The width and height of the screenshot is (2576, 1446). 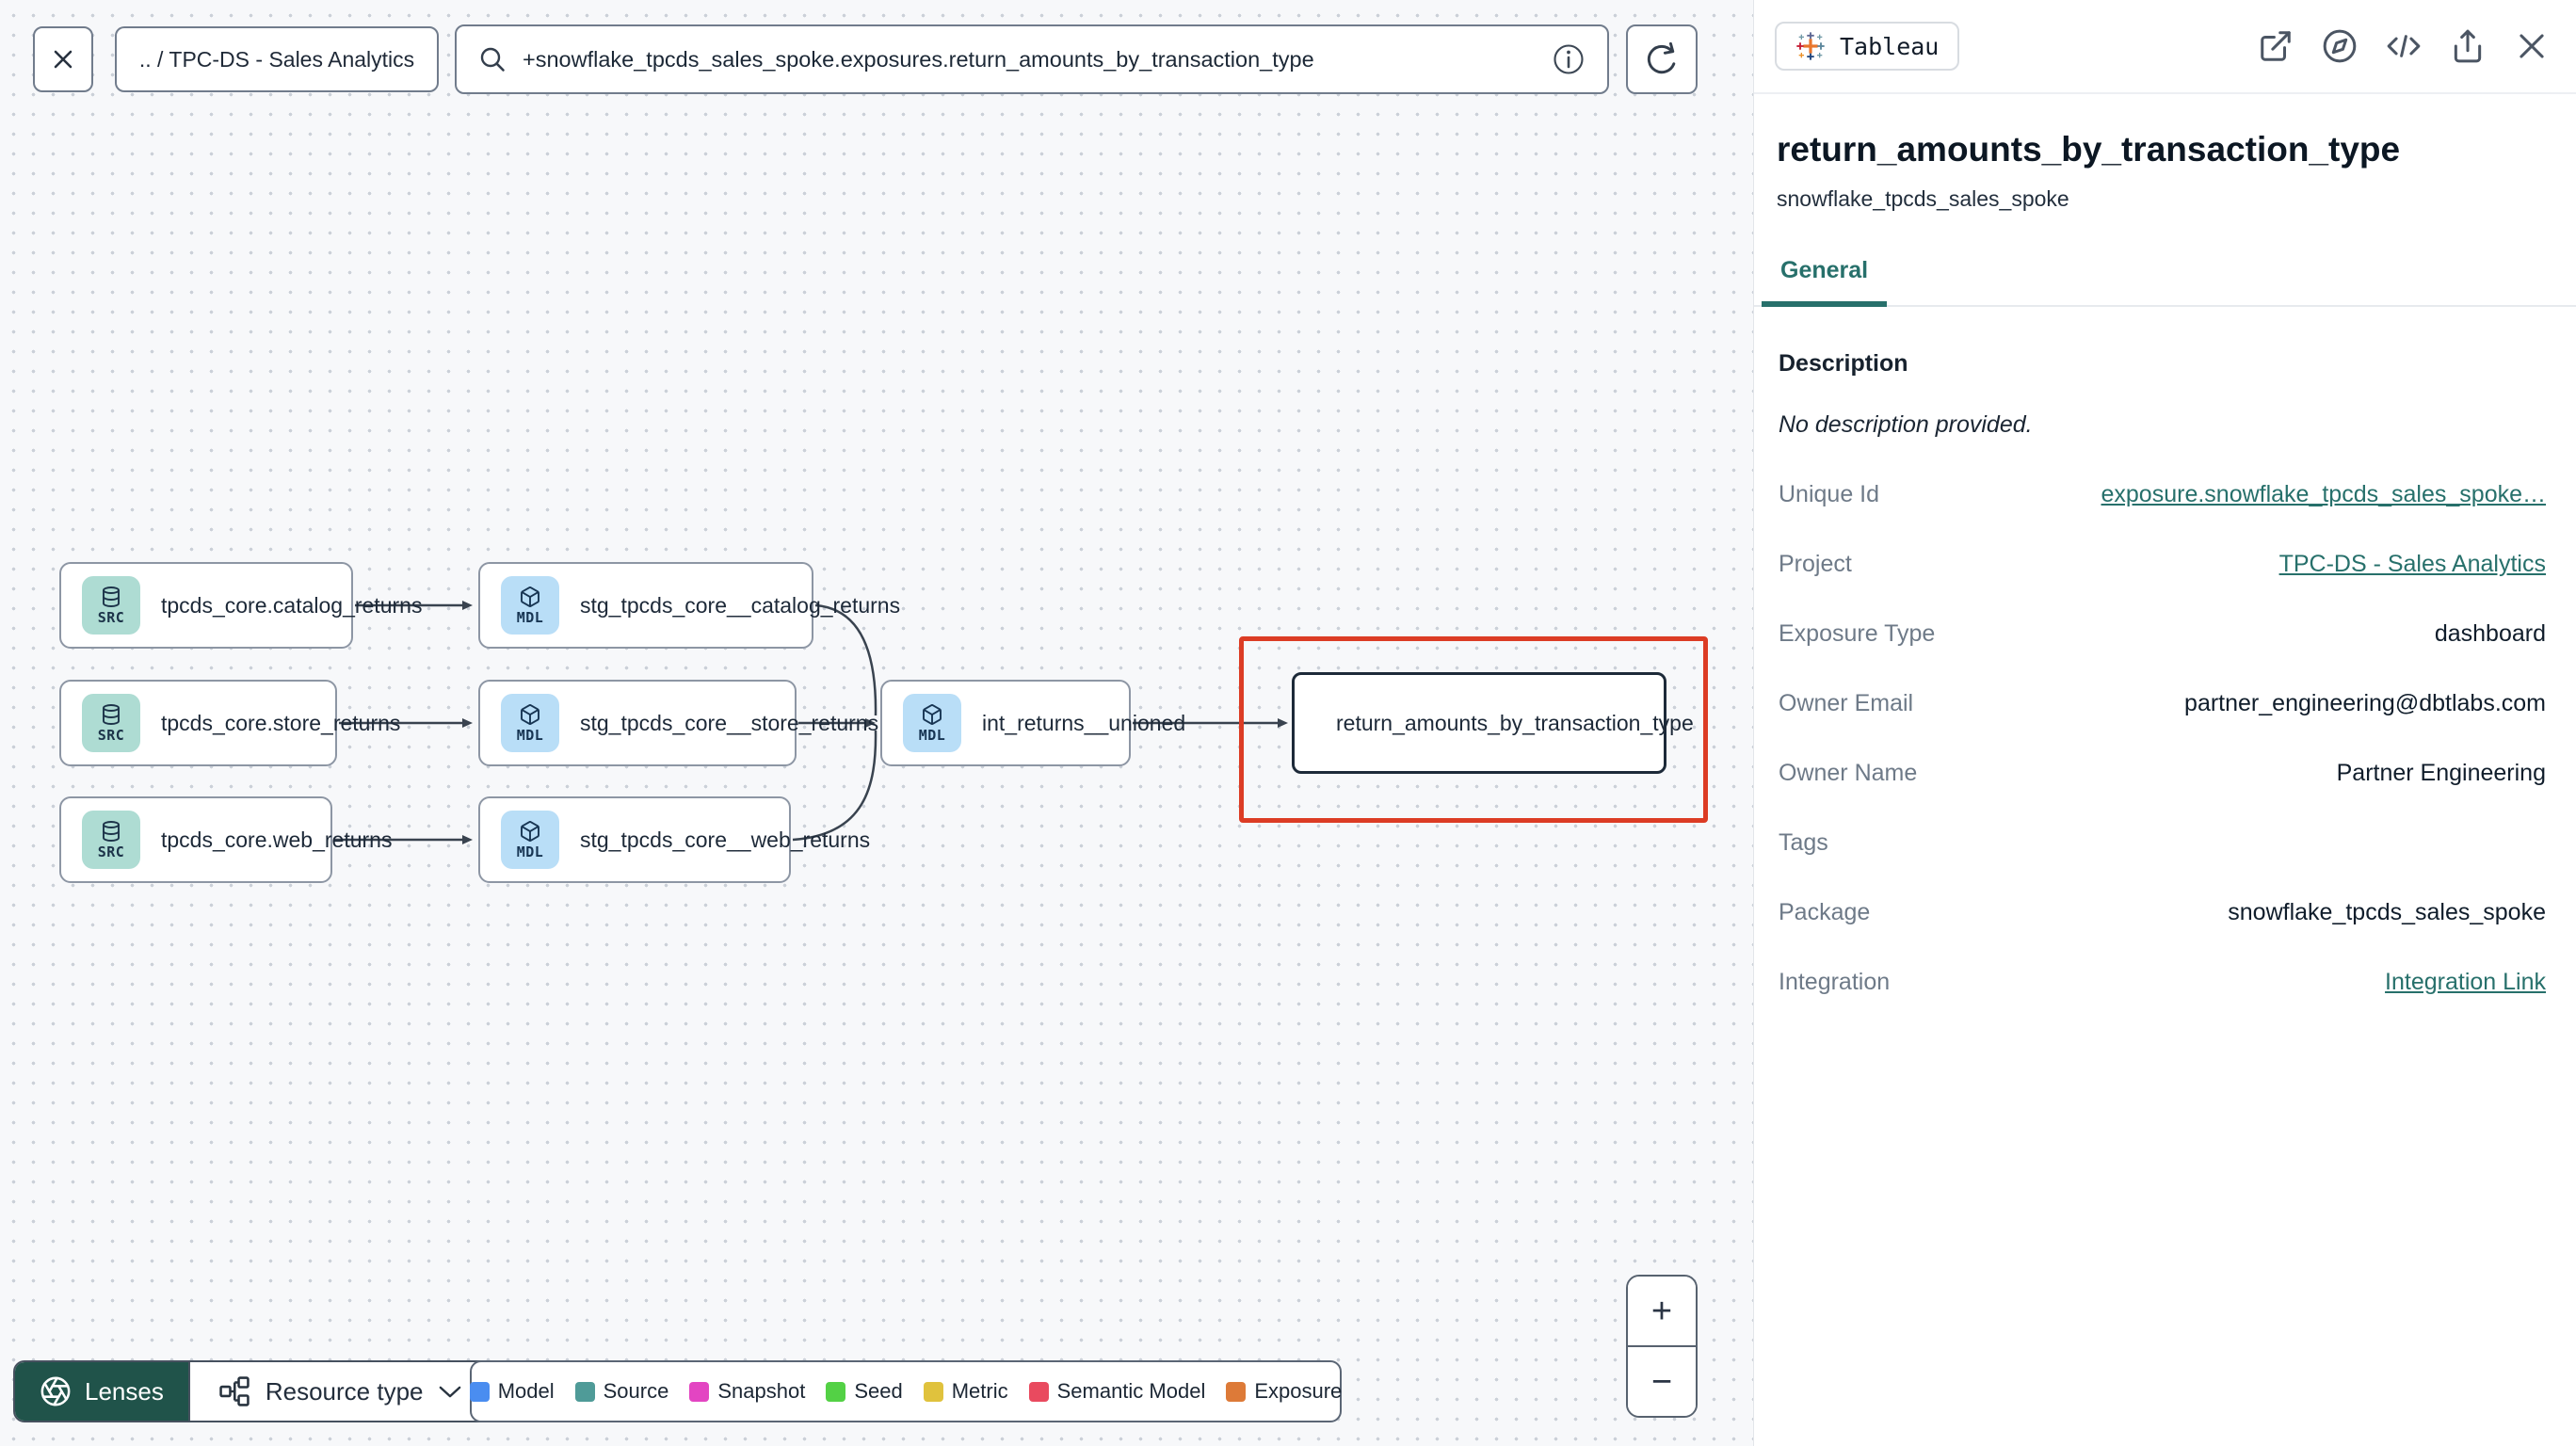 I want to click on aperture-icon, so click(x=55, y=1391).